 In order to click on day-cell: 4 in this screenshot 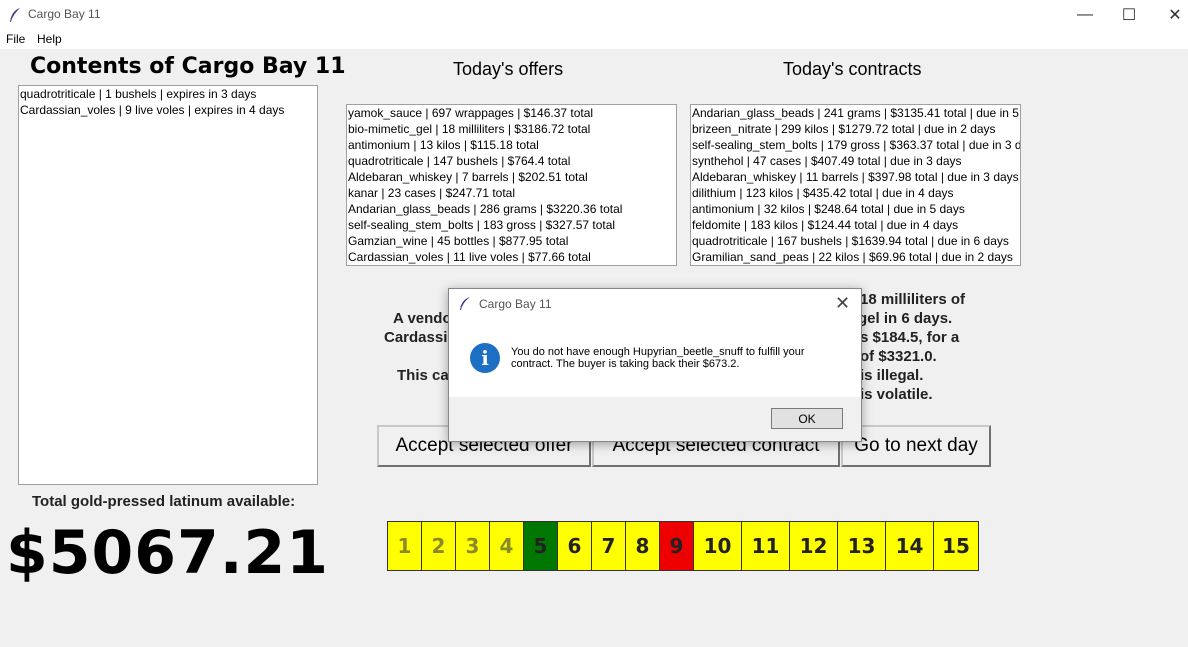, I will do `click(507, 546)`.